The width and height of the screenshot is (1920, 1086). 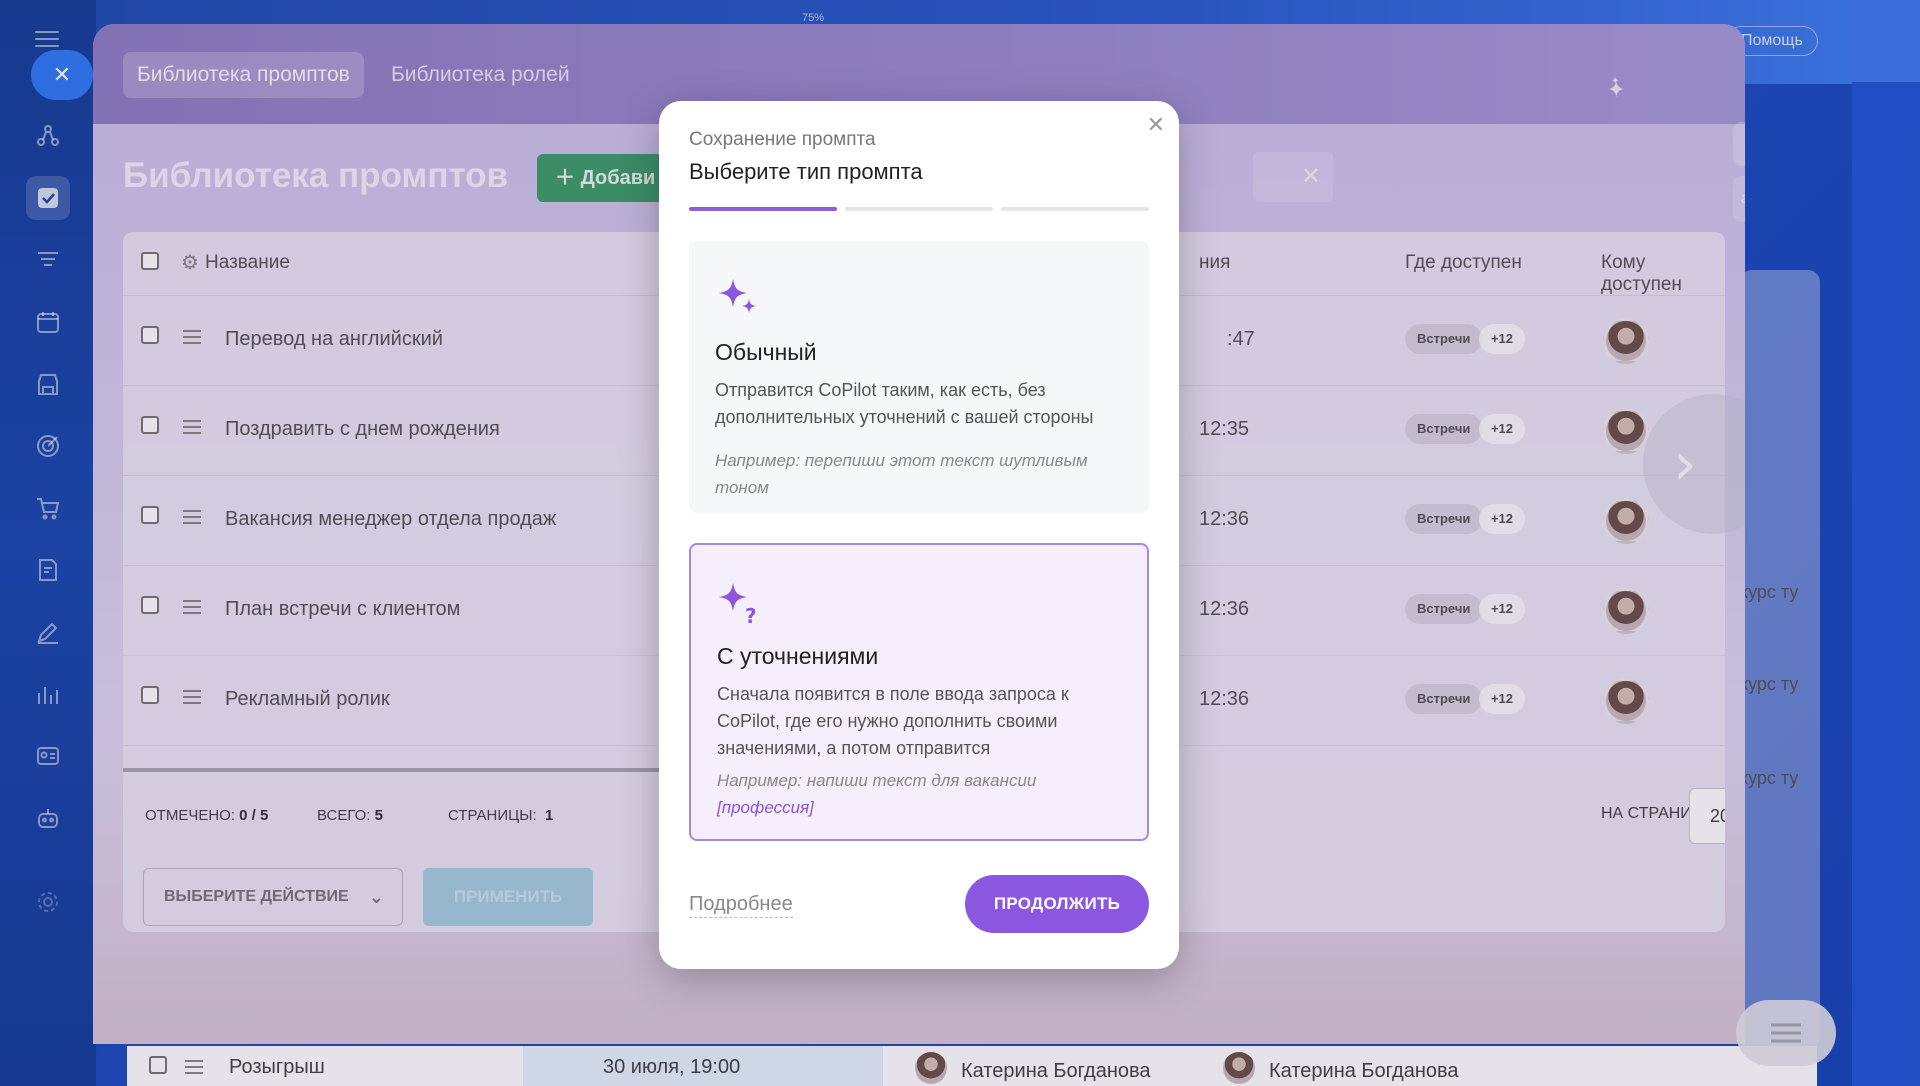 I want to click on option-title: С уточнениями, so click(x=798, y=656).